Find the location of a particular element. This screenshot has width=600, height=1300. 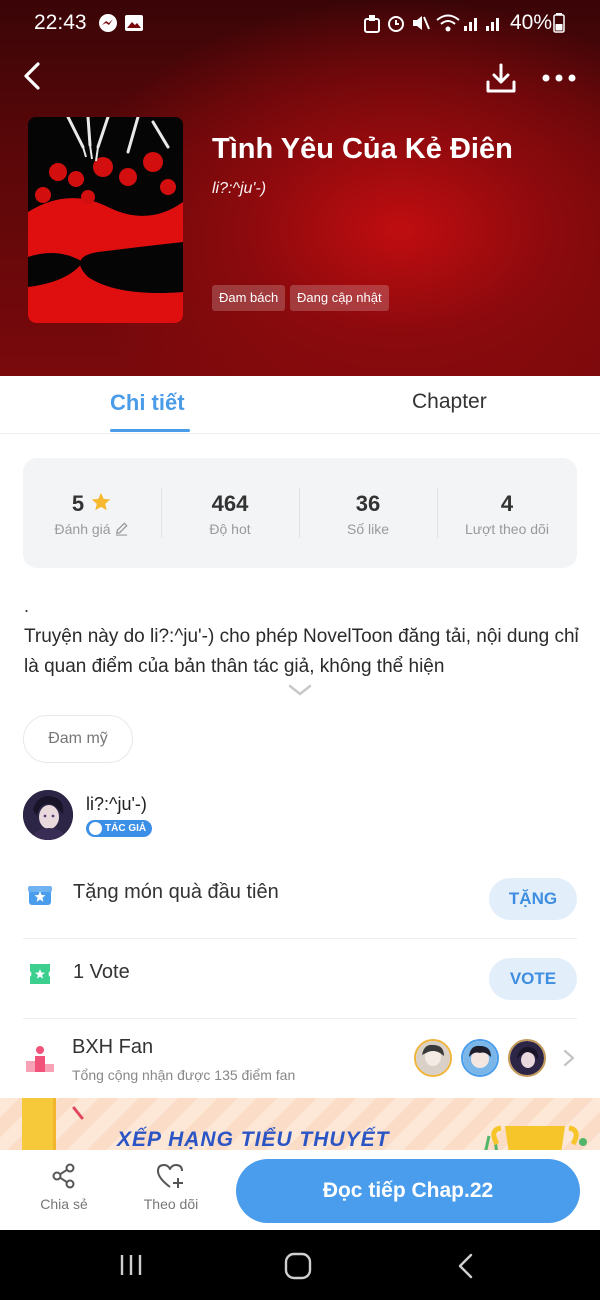

gift-text: Tặng món quà đầu tiên is located at coordinates (176, 892).